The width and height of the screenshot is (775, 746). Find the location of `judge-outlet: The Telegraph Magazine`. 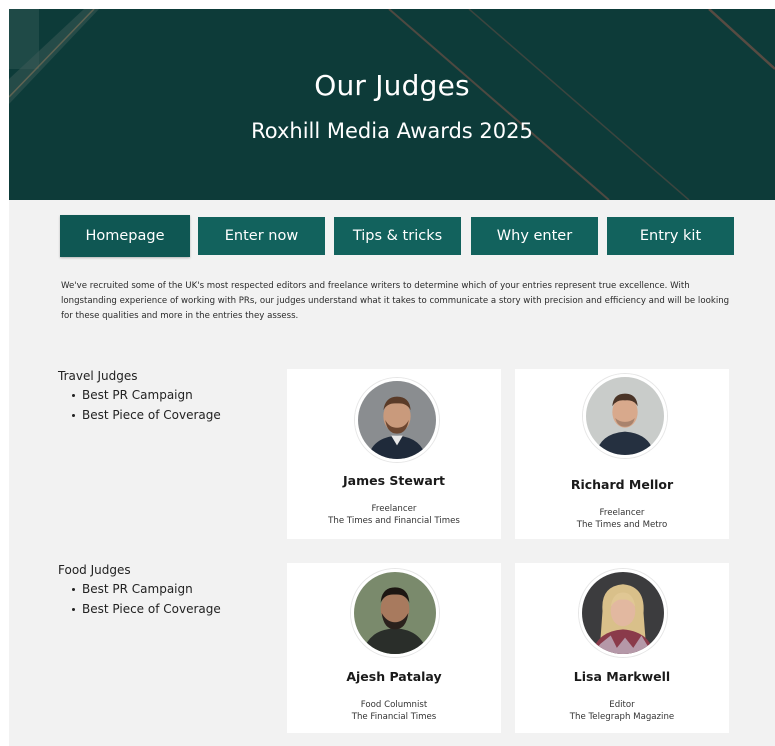

judge-outlet: The Telegraph Magazine is located at coordinates (622, 717).